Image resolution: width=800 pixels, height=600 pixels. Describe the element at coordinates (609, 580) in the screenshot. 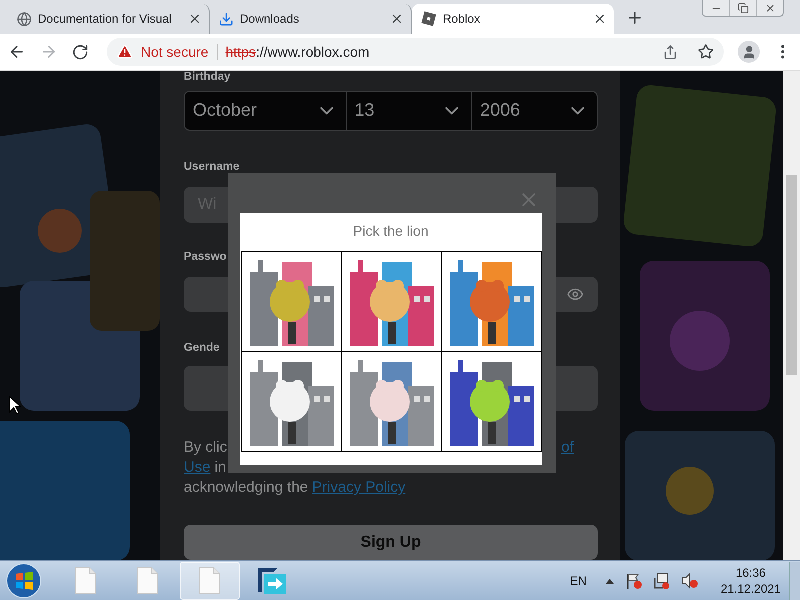

I see `caret-icon` at that location.